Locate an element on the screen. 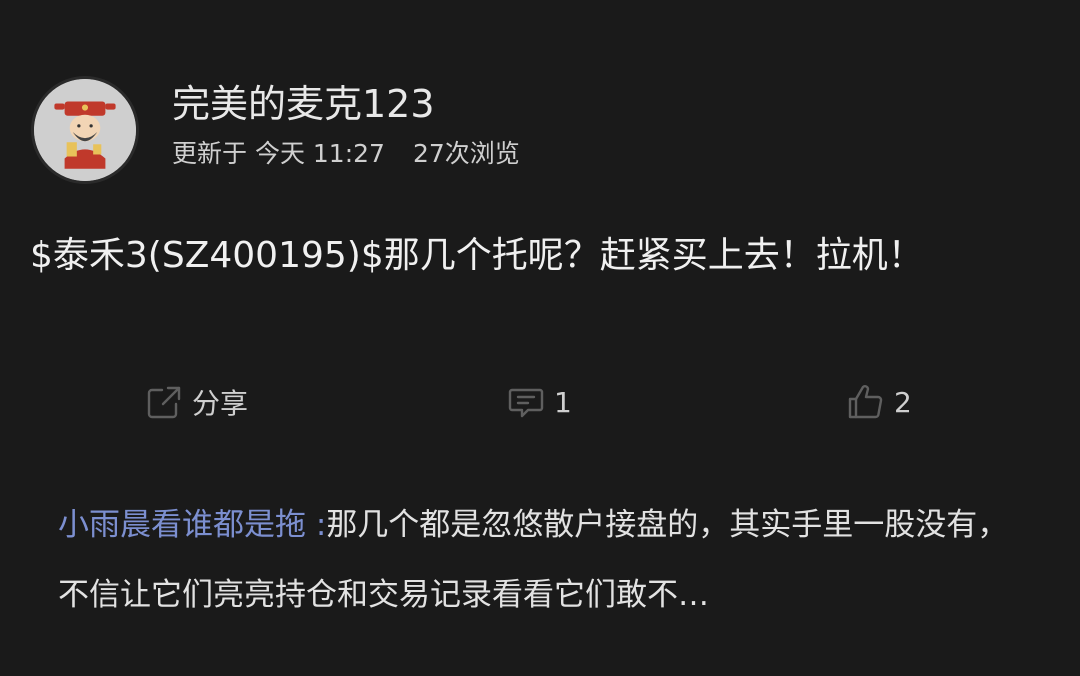 The width and height of the screenshot is (1080, 676). comment-icon is located at coordinates (526, 402).